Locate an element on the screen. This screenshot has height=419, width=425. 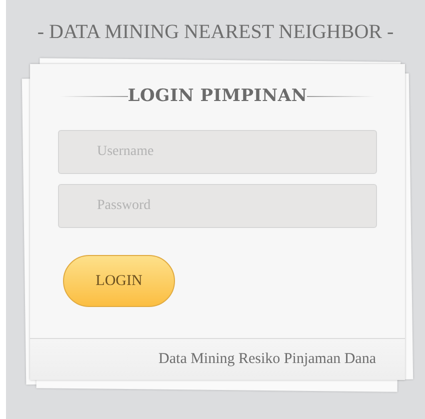
footer-text: Data Mining Resiko Pinjaman Dana is located at coordinates (267, 359).